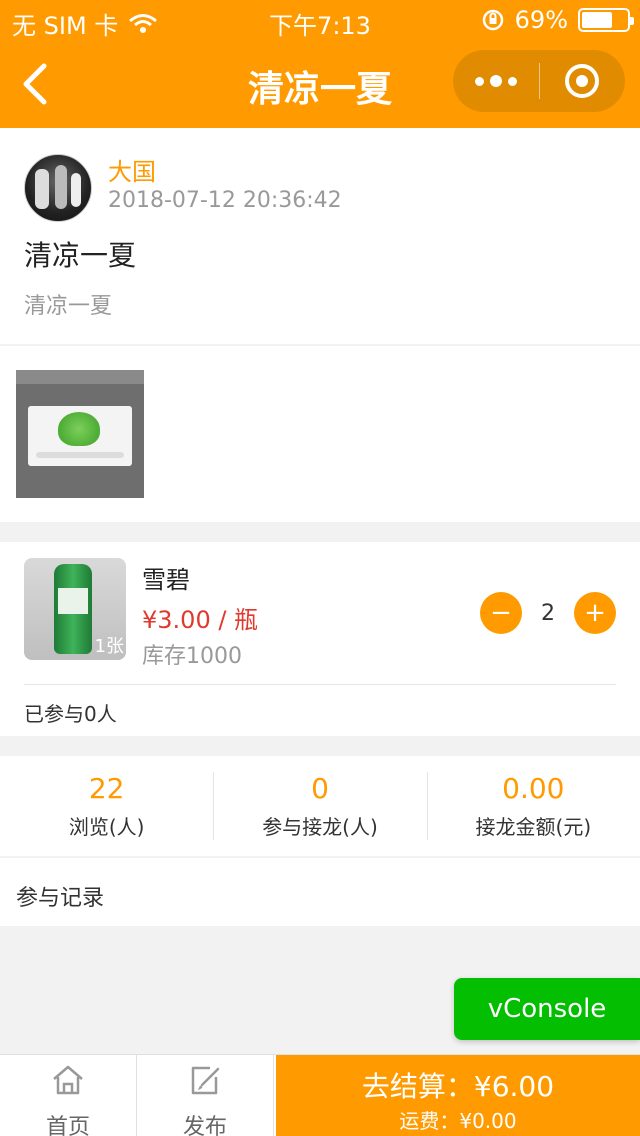  I want to click on battery-icon, so click(606, 20).